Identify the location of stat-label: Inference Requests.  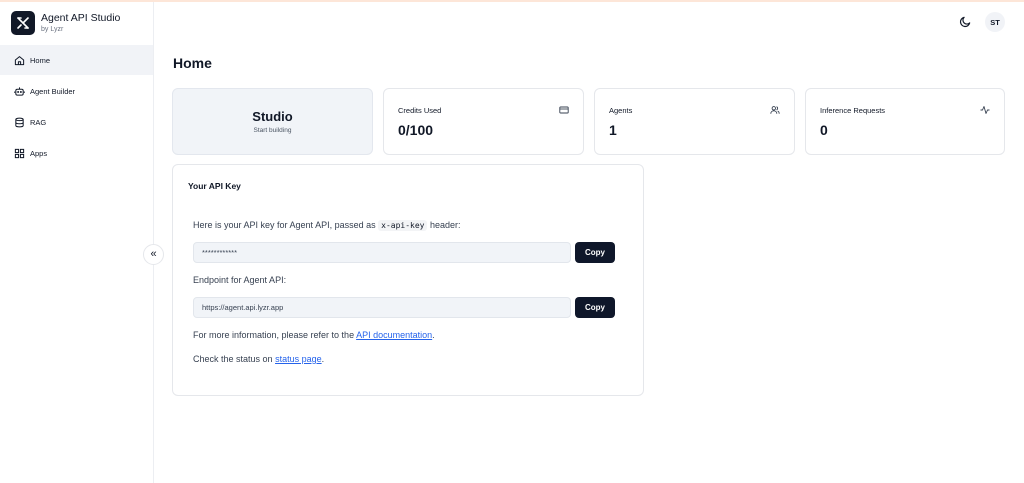
(853, 110).